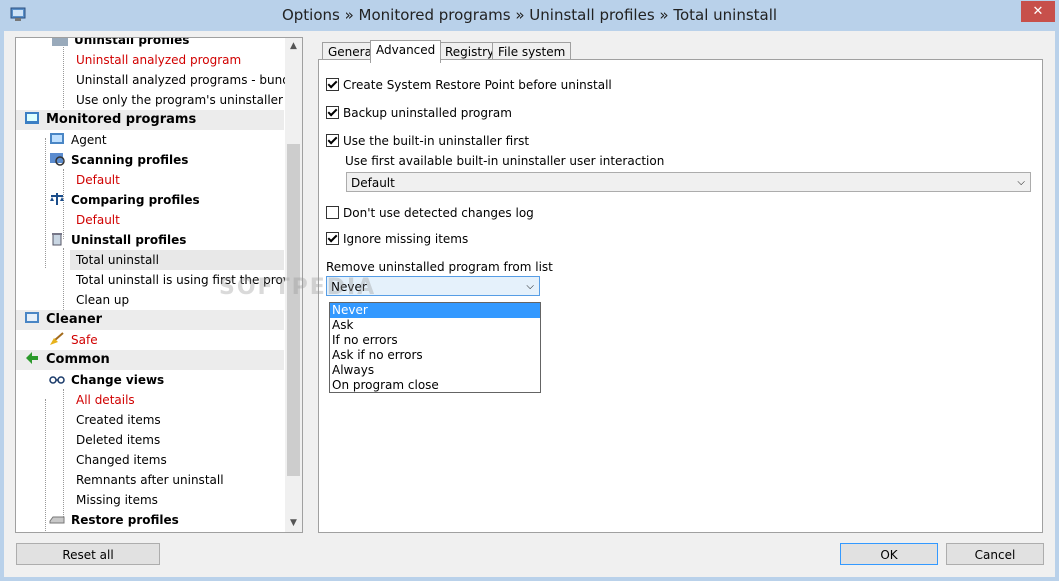  I want to click on restore-point-checkbox, so click(332, 84).